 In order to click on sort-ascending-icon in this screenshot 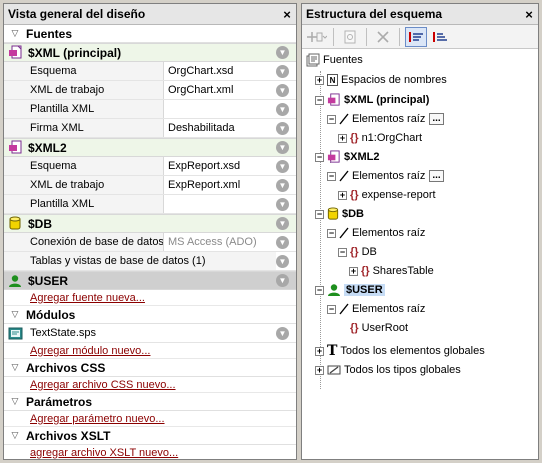, I will do `click(416, 36)`.